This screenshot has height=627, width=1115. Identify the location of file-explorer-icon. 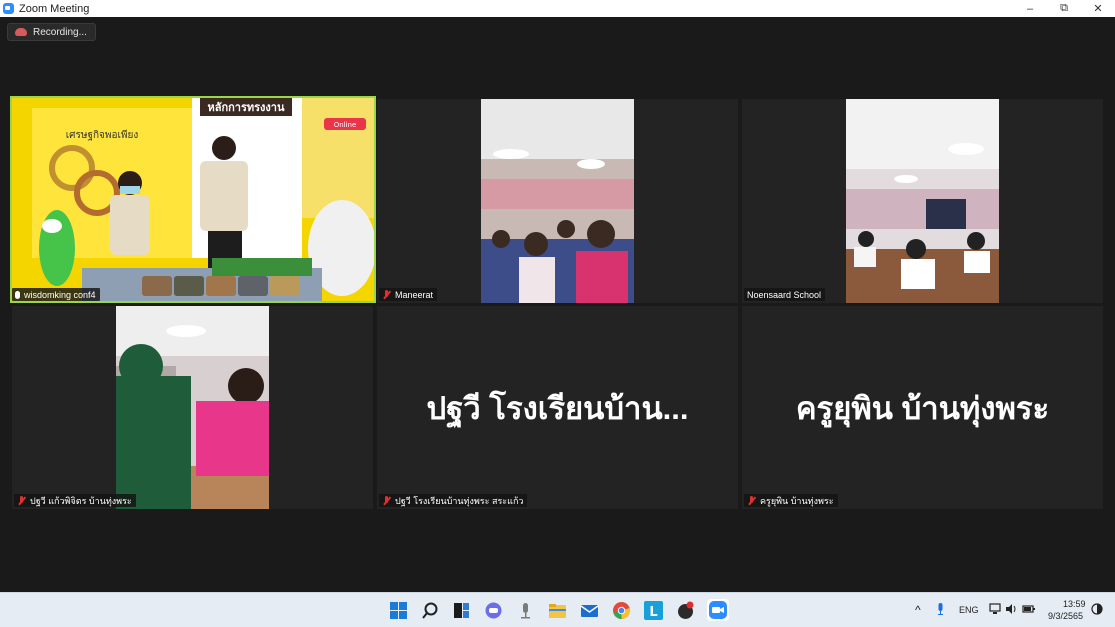
(557, 610).